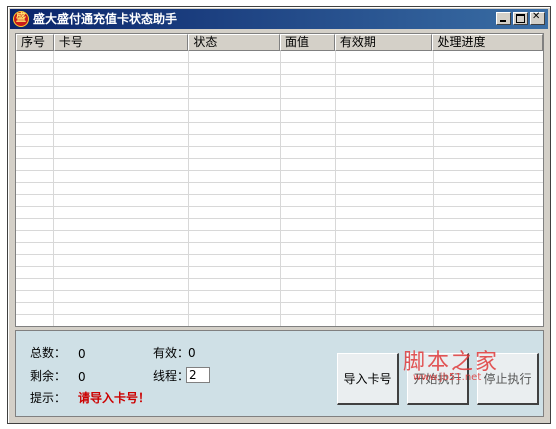  Describe the element at coordinates (114, 398) in the screenshot. I see `hint-message: 请导入卡号！` at that location.